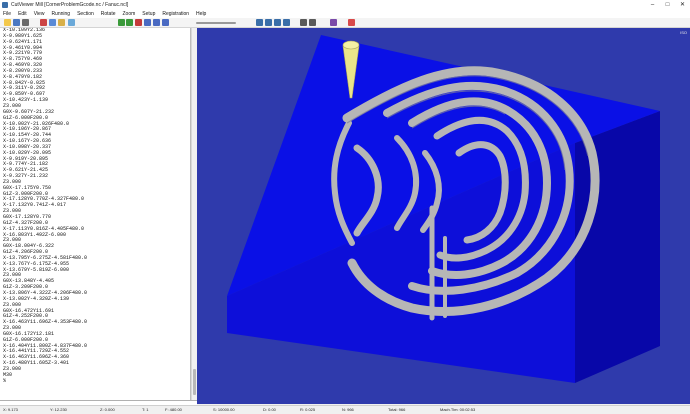 The image size is (690, 414). I want to click on step-icon, so click(129, 22).